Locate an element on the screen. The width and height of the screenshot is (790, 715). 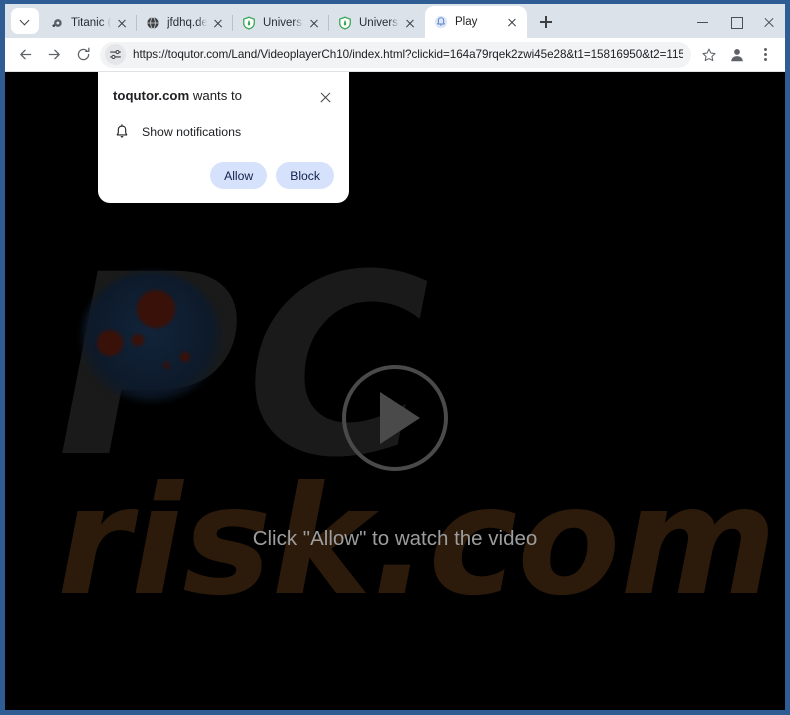
bookmark-button is located at coordinates (709, 55).